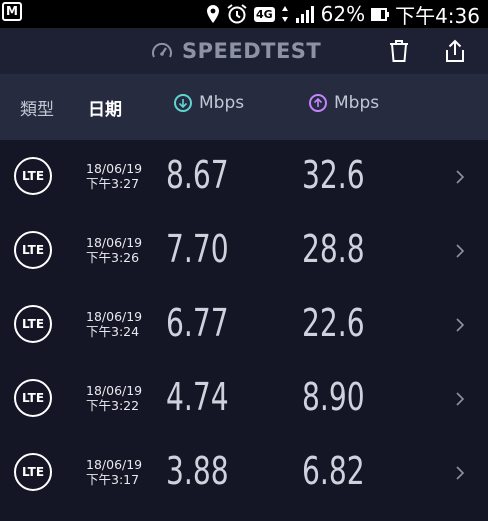 The width and height of the screenshot is (488, 521). What do you see at coordinates (105, 107) in the screenshot?
I see `column-date: 日期` at bounding box center [105, 107].